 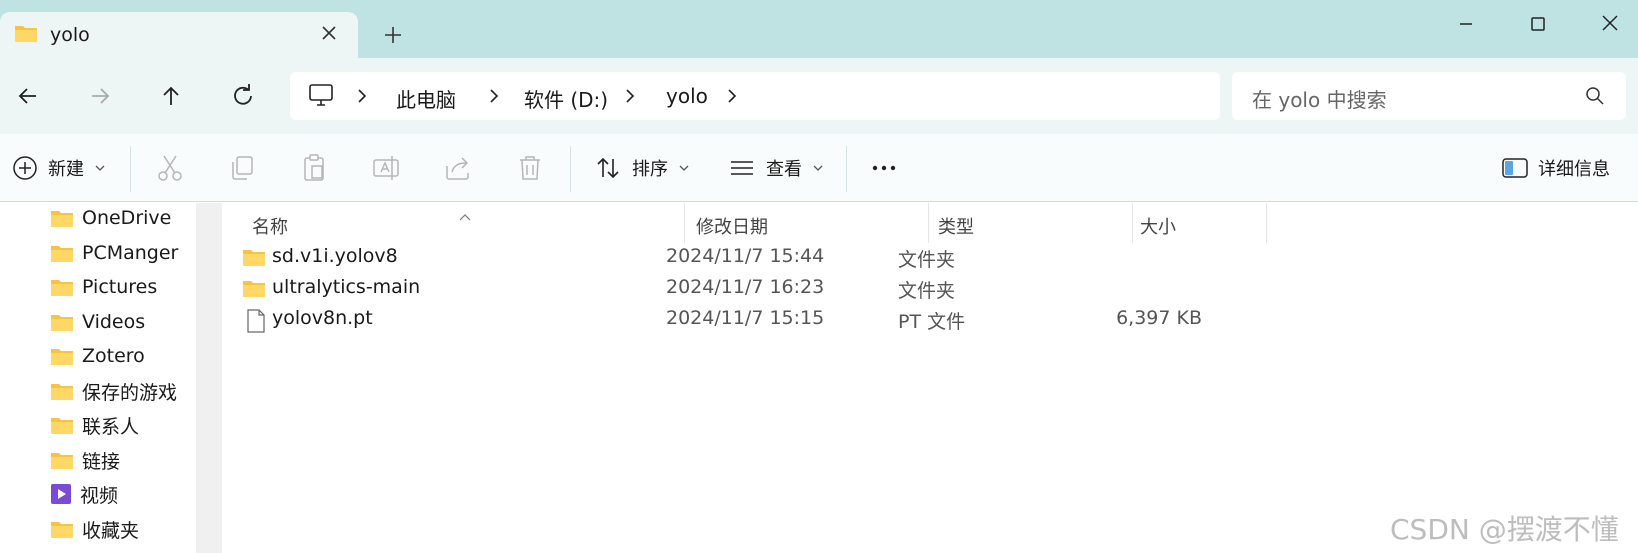 What do you see at coordinates (120, 287) in the screenshot?
I see `sidebar-item-label: Pictures` at bounding box center [120, 287].